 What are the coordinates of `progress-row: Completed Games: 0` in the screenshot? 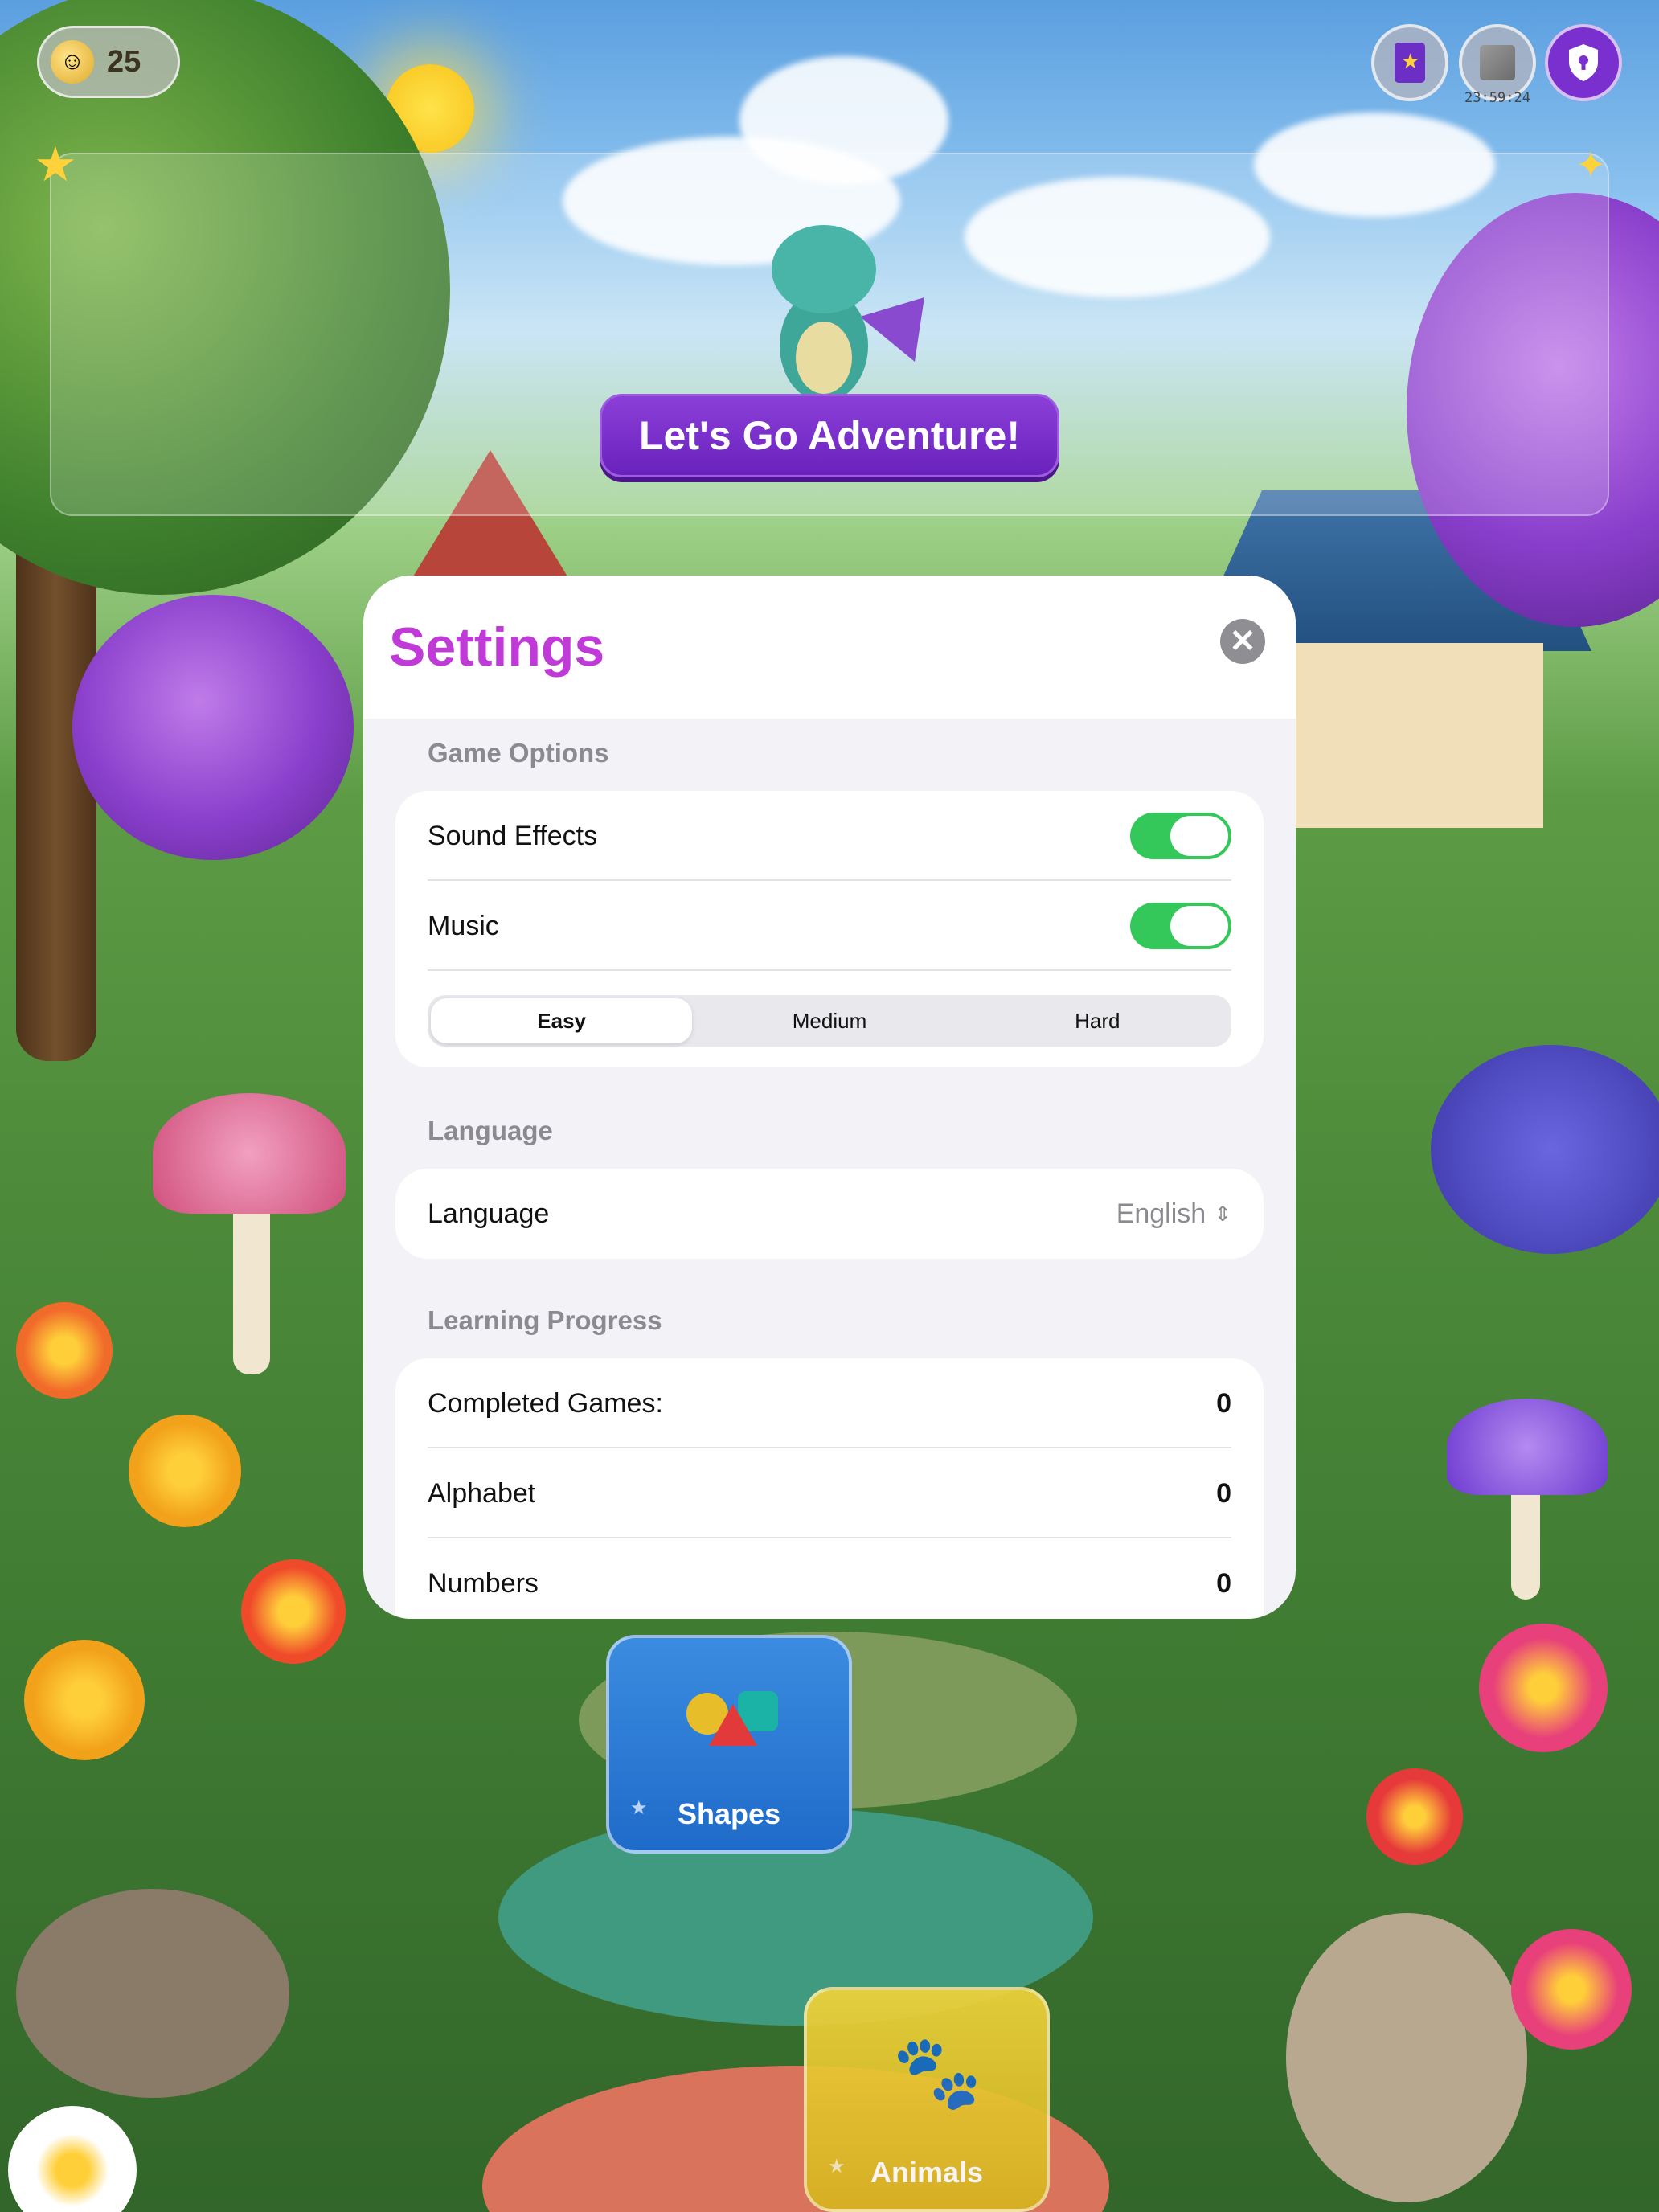 It's located at (829, 1403).